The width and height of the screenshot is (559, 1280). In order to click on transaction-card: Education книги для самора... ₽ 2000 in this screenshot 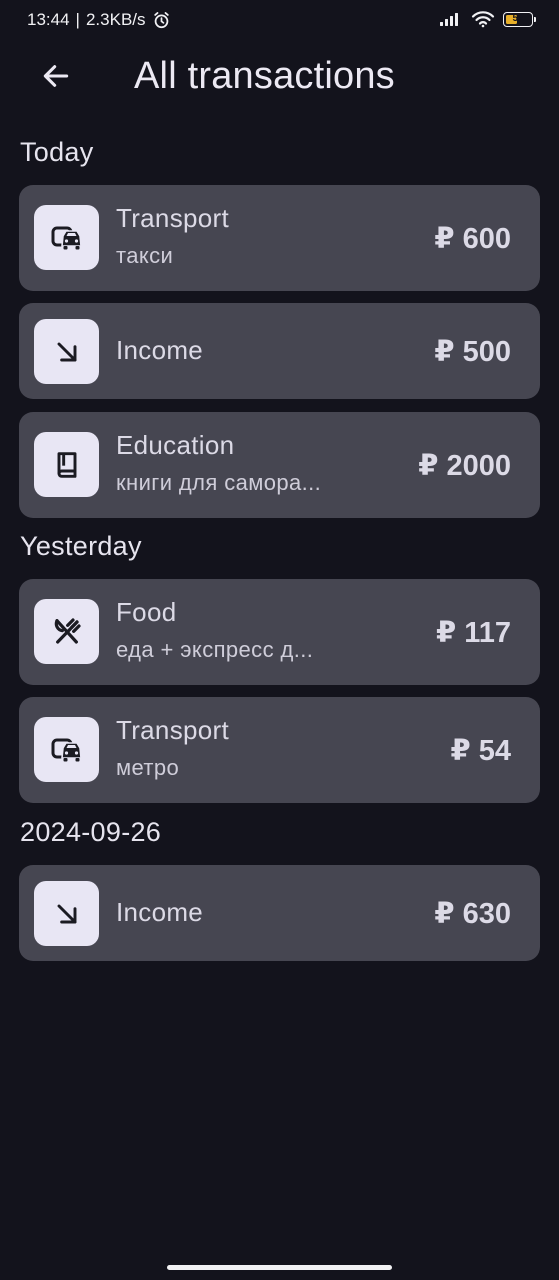, I will do `click(279, 465)`.